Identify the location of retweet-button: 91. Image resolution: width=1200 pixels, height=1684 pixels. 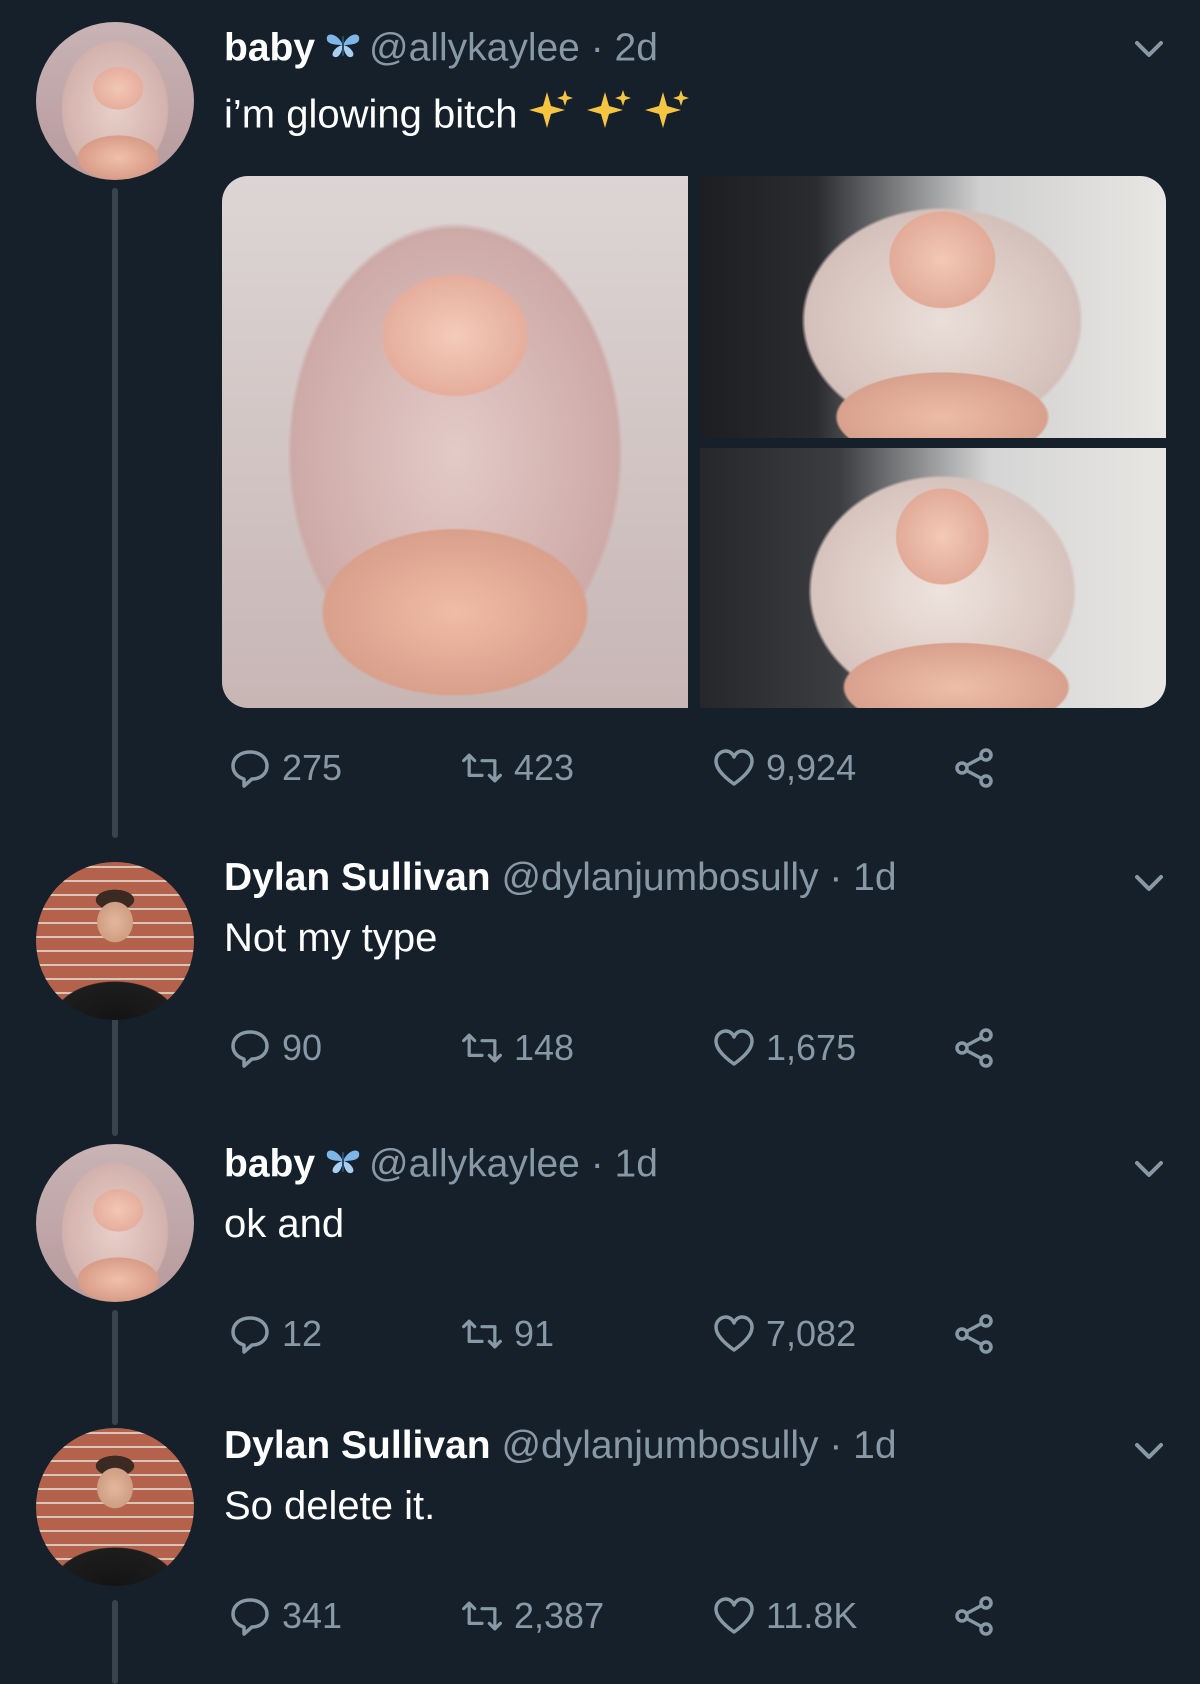
(507, 1334).